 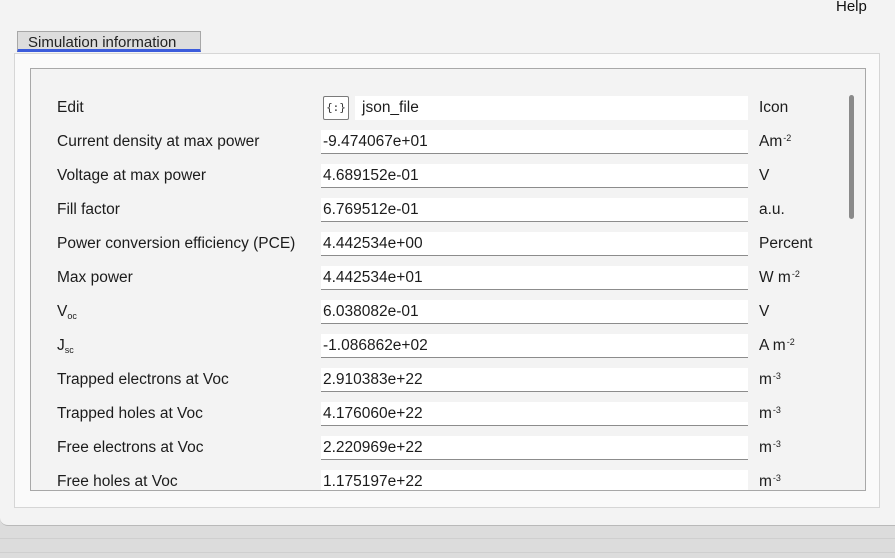 What do you see at coordinates (336, 108) in the screenshot?
I see `json-file-icon: {:}` at bounding box center [336, 108].